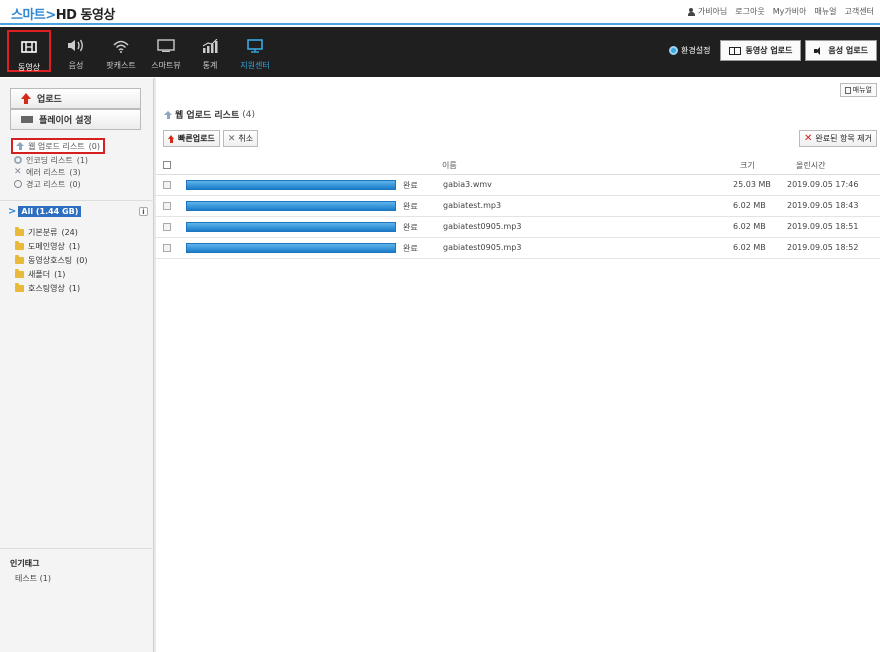 The height and width of the screenshot is (652, 880). I want to click on user-icon, so click(691, 11).